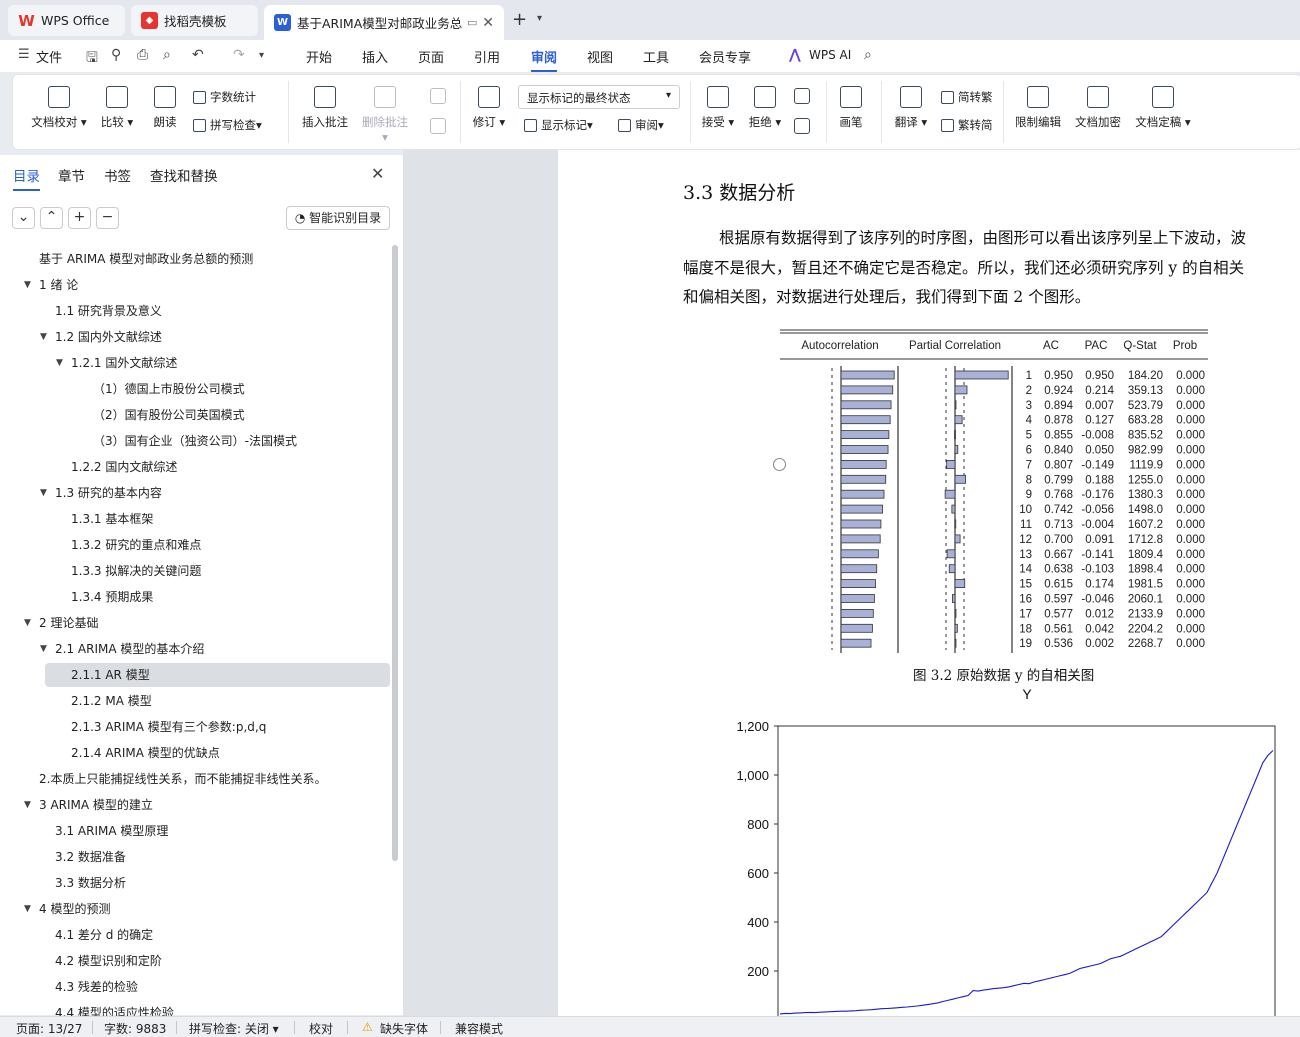 The image size is (1300, 1037). I want to click on toc-item: 1.1 研究背景及意义, so click(108, 311).